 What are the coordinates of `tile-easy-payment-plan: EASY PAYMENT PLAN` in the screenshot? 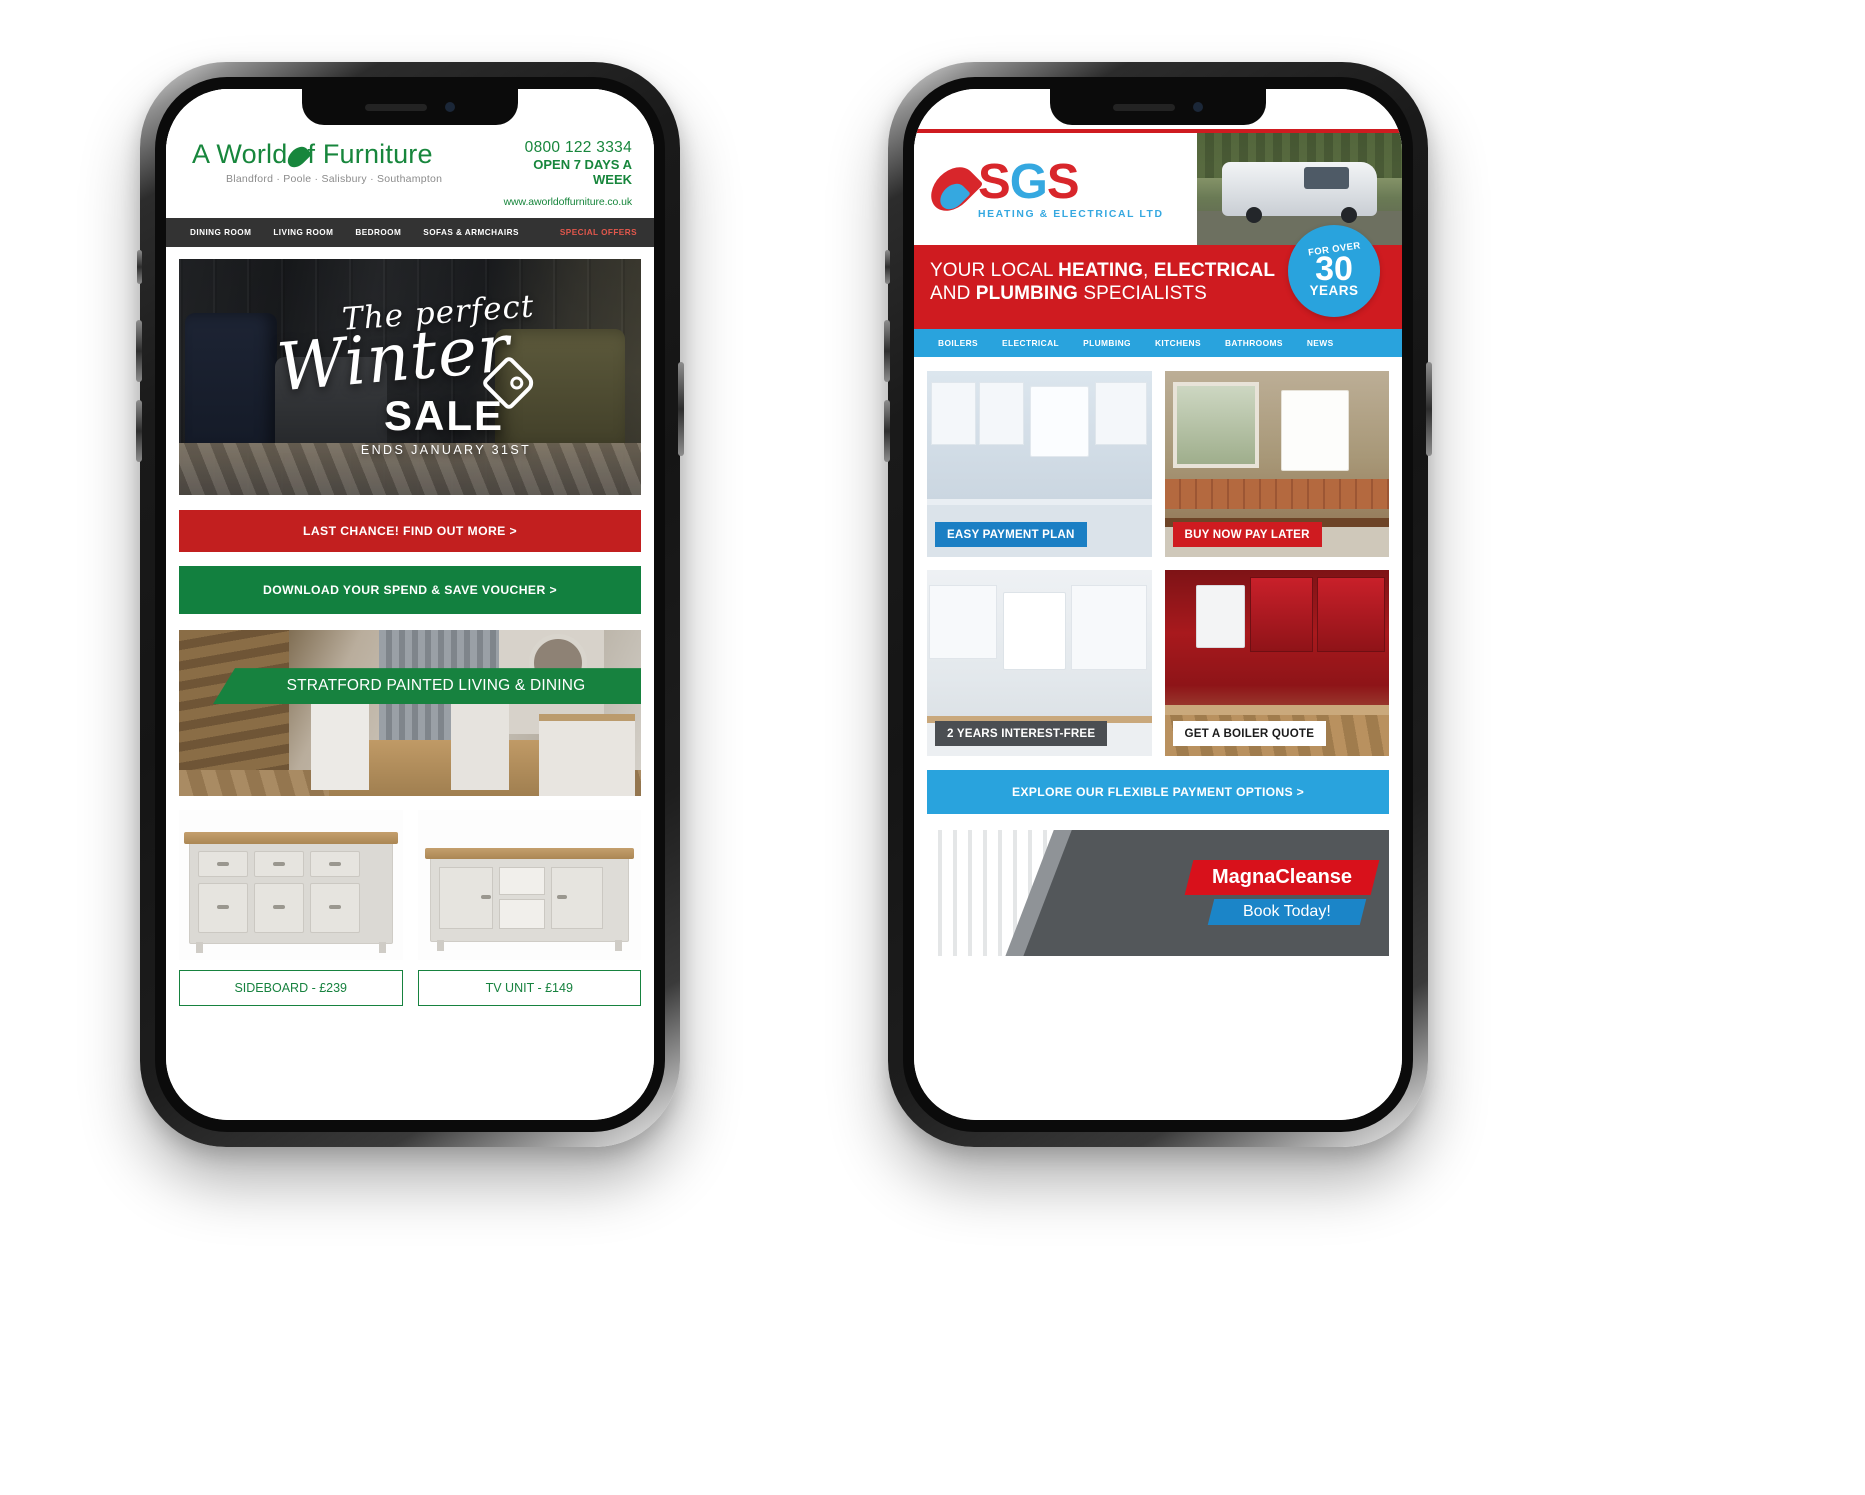 It's located at (1039, 464).